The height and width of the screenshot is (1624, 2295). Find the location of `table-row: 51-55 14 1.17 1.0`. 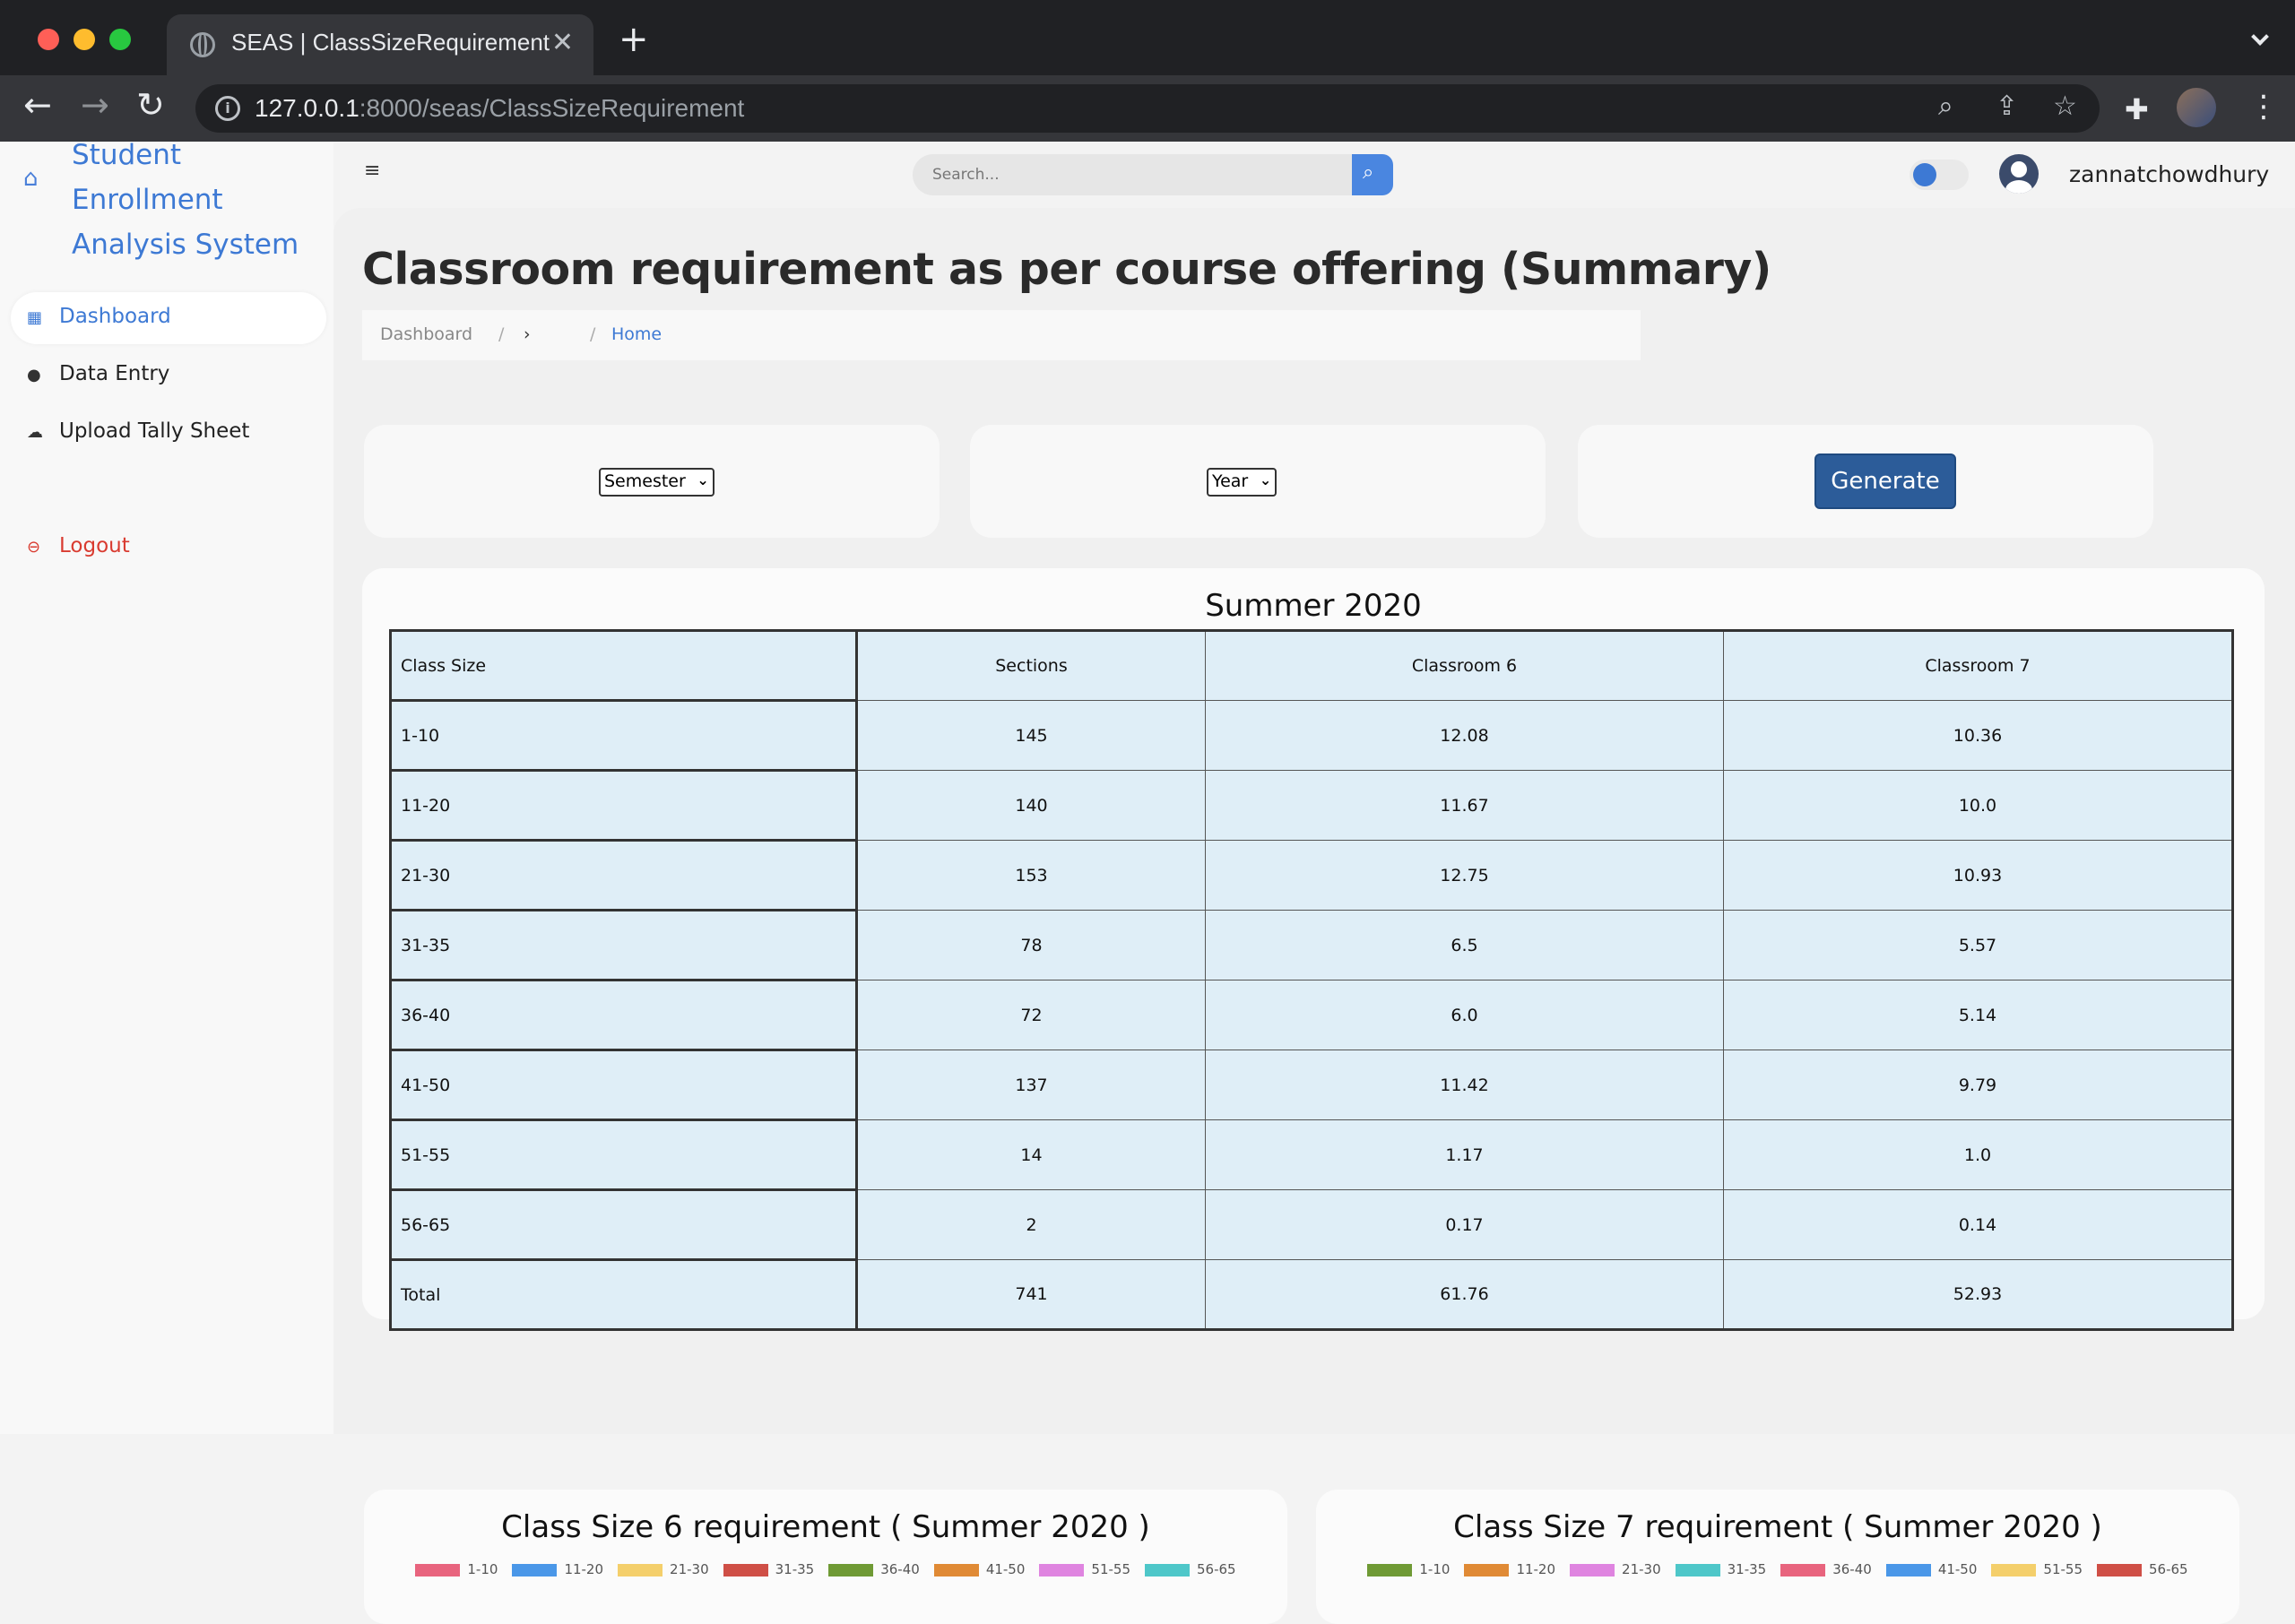

table-row: 51-55 14 1.17 1.0 is located at coordinates (1312, 1155).